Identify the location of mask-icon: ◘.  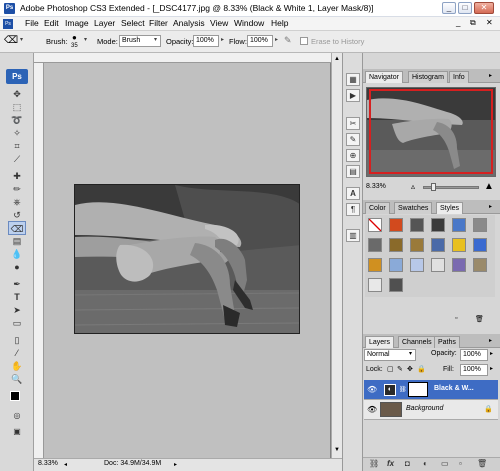
(407, 463).